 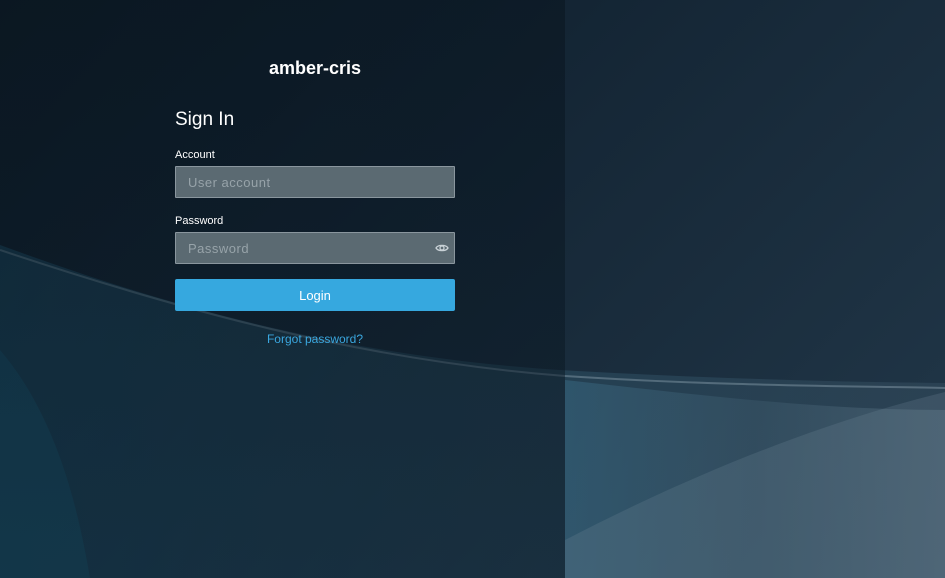 What do you see at coordinates (315, 295) in the screenshot?
I see `login-button: Login` at bounding box center [315, 295].